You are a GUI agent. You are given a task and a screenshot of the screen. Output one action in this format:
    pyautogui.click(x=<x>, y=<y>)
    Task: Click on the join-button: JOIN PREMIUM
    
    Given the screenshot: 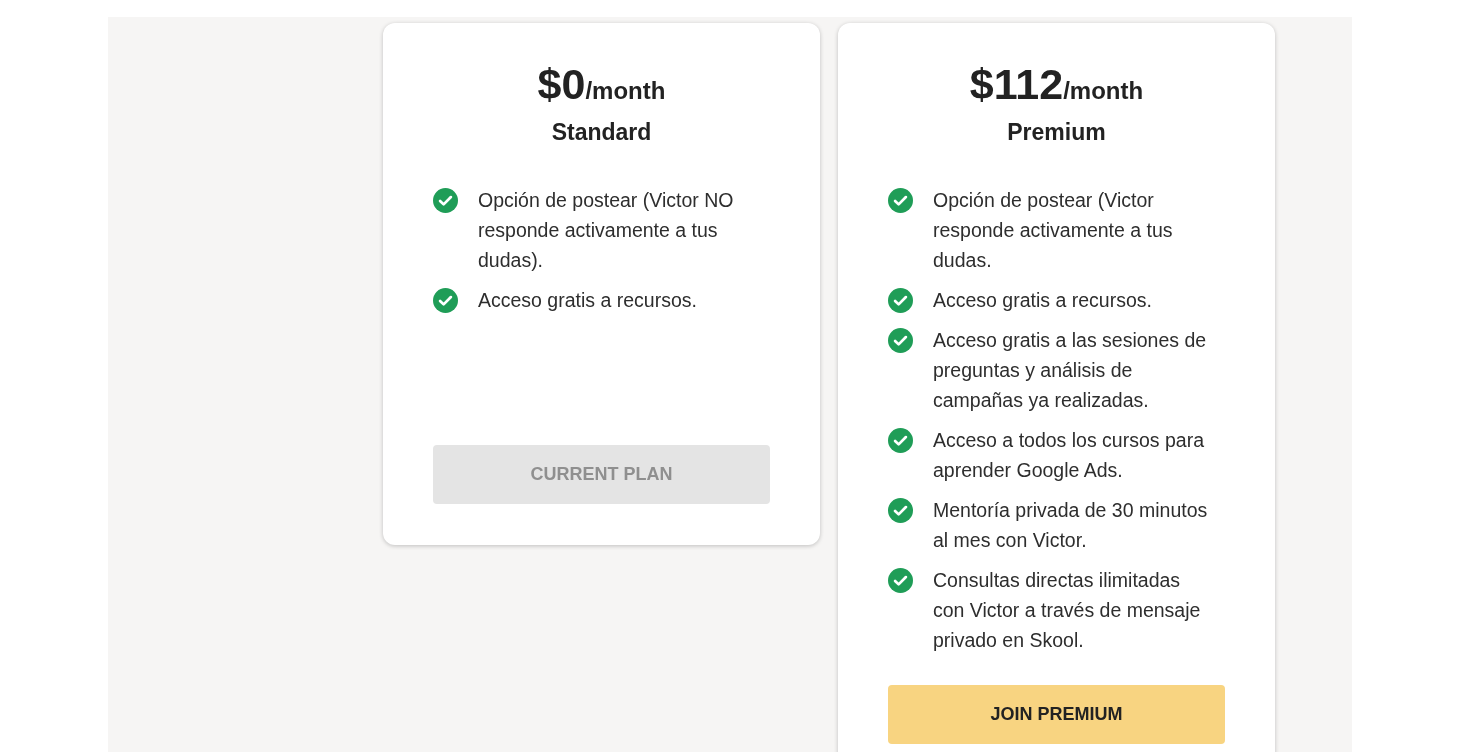 What is the action you would take?
    pyautogui.click(x=1056, y=714)
    